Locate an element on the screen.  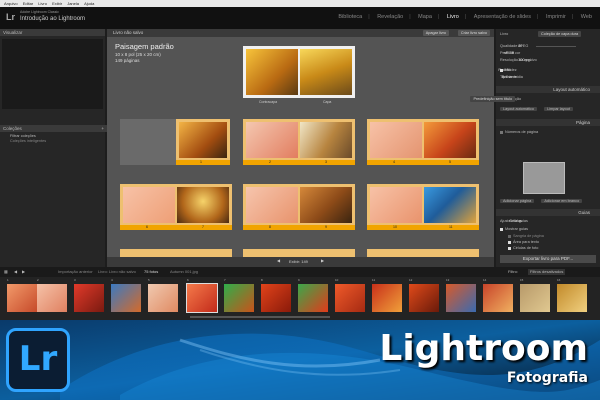
color-profile-value: sRGB is located at coordinates (509, 53).